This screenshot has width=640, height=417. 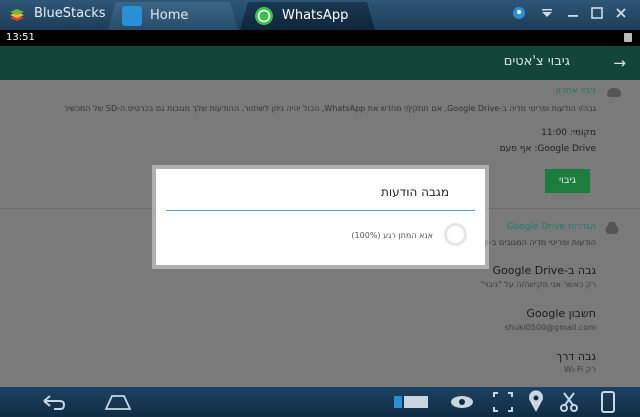 I want to click on location-icon, so click(x=519, y=13).